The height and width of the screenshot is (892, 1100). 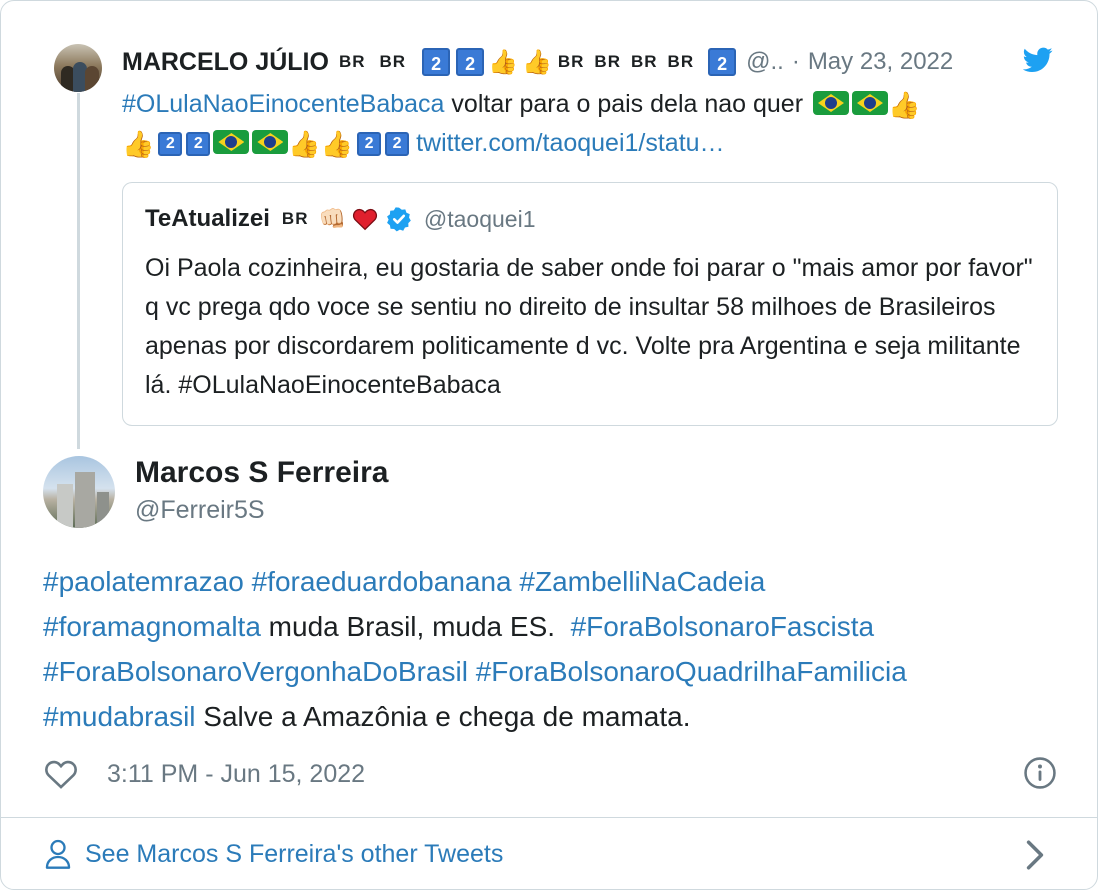 I want to click on tweet-text-segment: muda Brasil, muda ES., so click(x=415, y=626).